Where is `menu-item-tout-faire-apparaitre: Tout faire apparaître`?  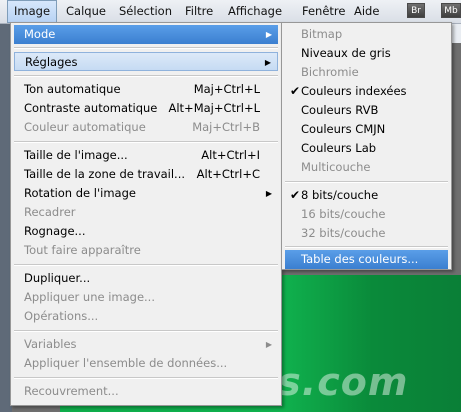
menu-item-tout-faire-apparaitre: Tout faire apparaître is located at coordinates (82, 250).